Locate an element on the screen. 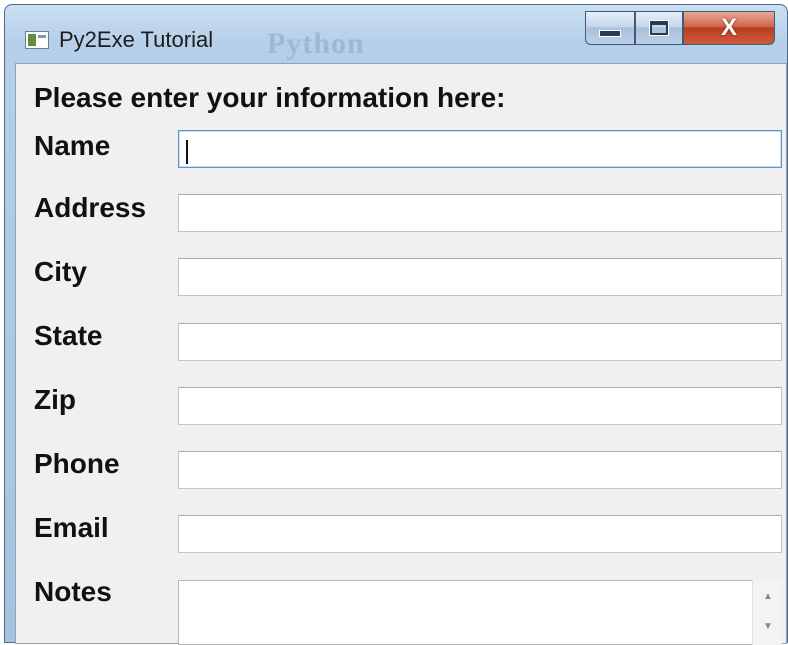  state-label: State is located at coordinates (68, 335).